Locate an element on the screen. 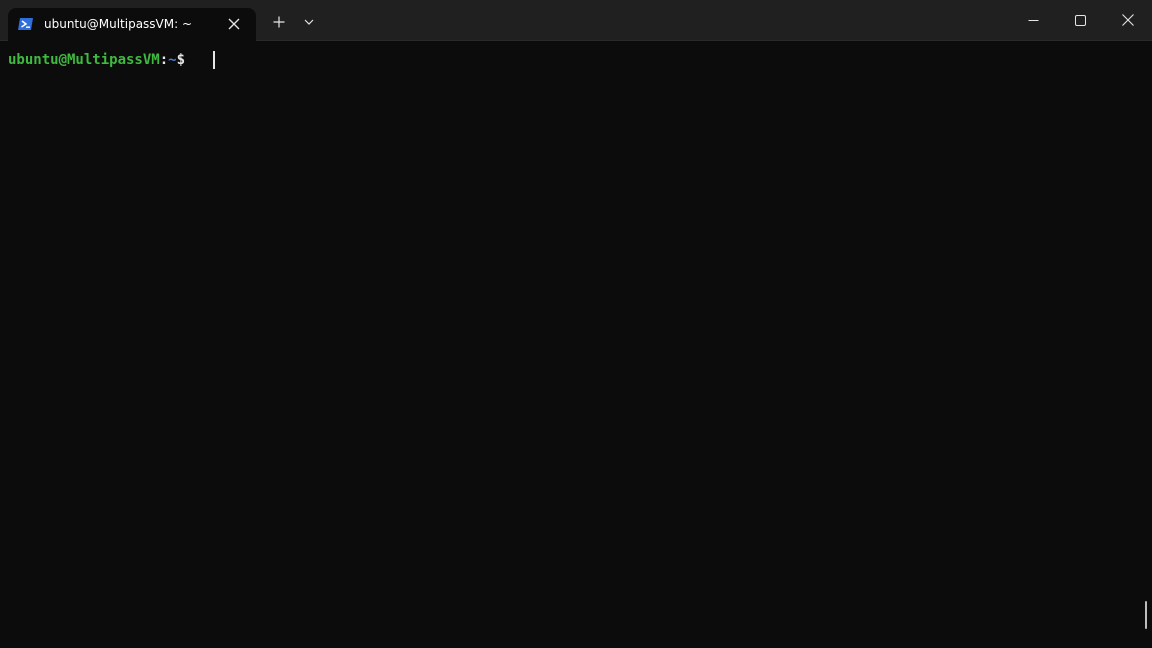  tab-title: ubuntu@MultipassVM: ~ is located at coordinates (118, 24).